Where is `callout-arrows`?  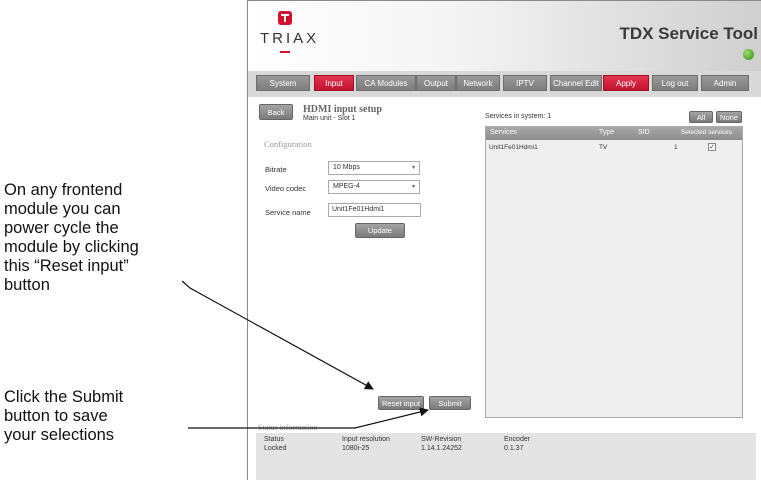
callout-arrows is located at coordinates (305, 354).